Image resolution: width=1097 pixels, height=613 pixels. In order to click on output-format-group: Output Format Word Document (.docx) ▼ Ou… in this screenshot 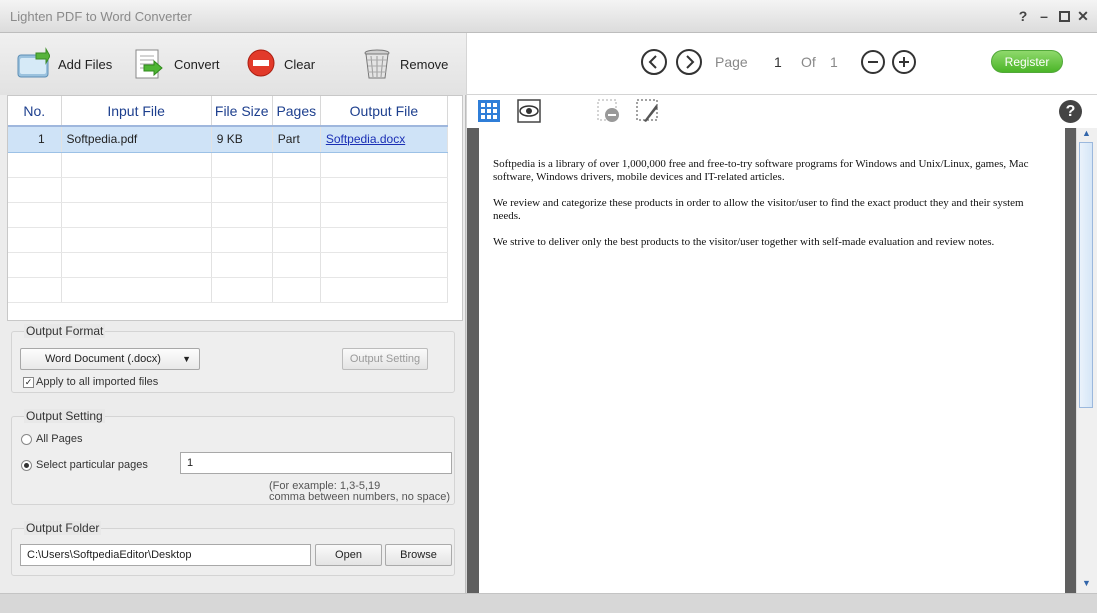, I will do `click(233, 358)`.